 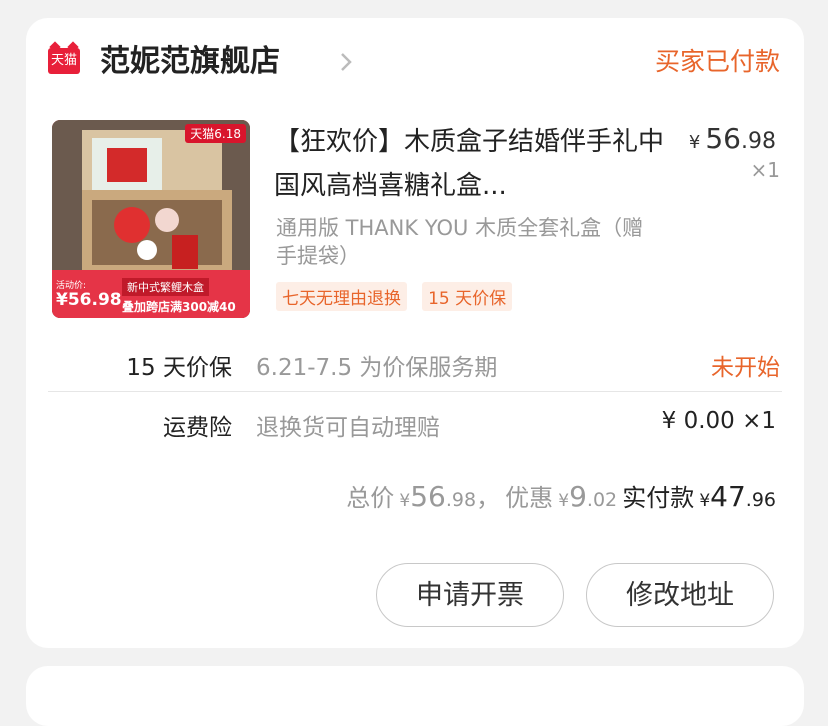 What do you see at coordinates (602, 500) in the screenshot?
I see `discount-decimal: .02` at bounding box center [602, 500].